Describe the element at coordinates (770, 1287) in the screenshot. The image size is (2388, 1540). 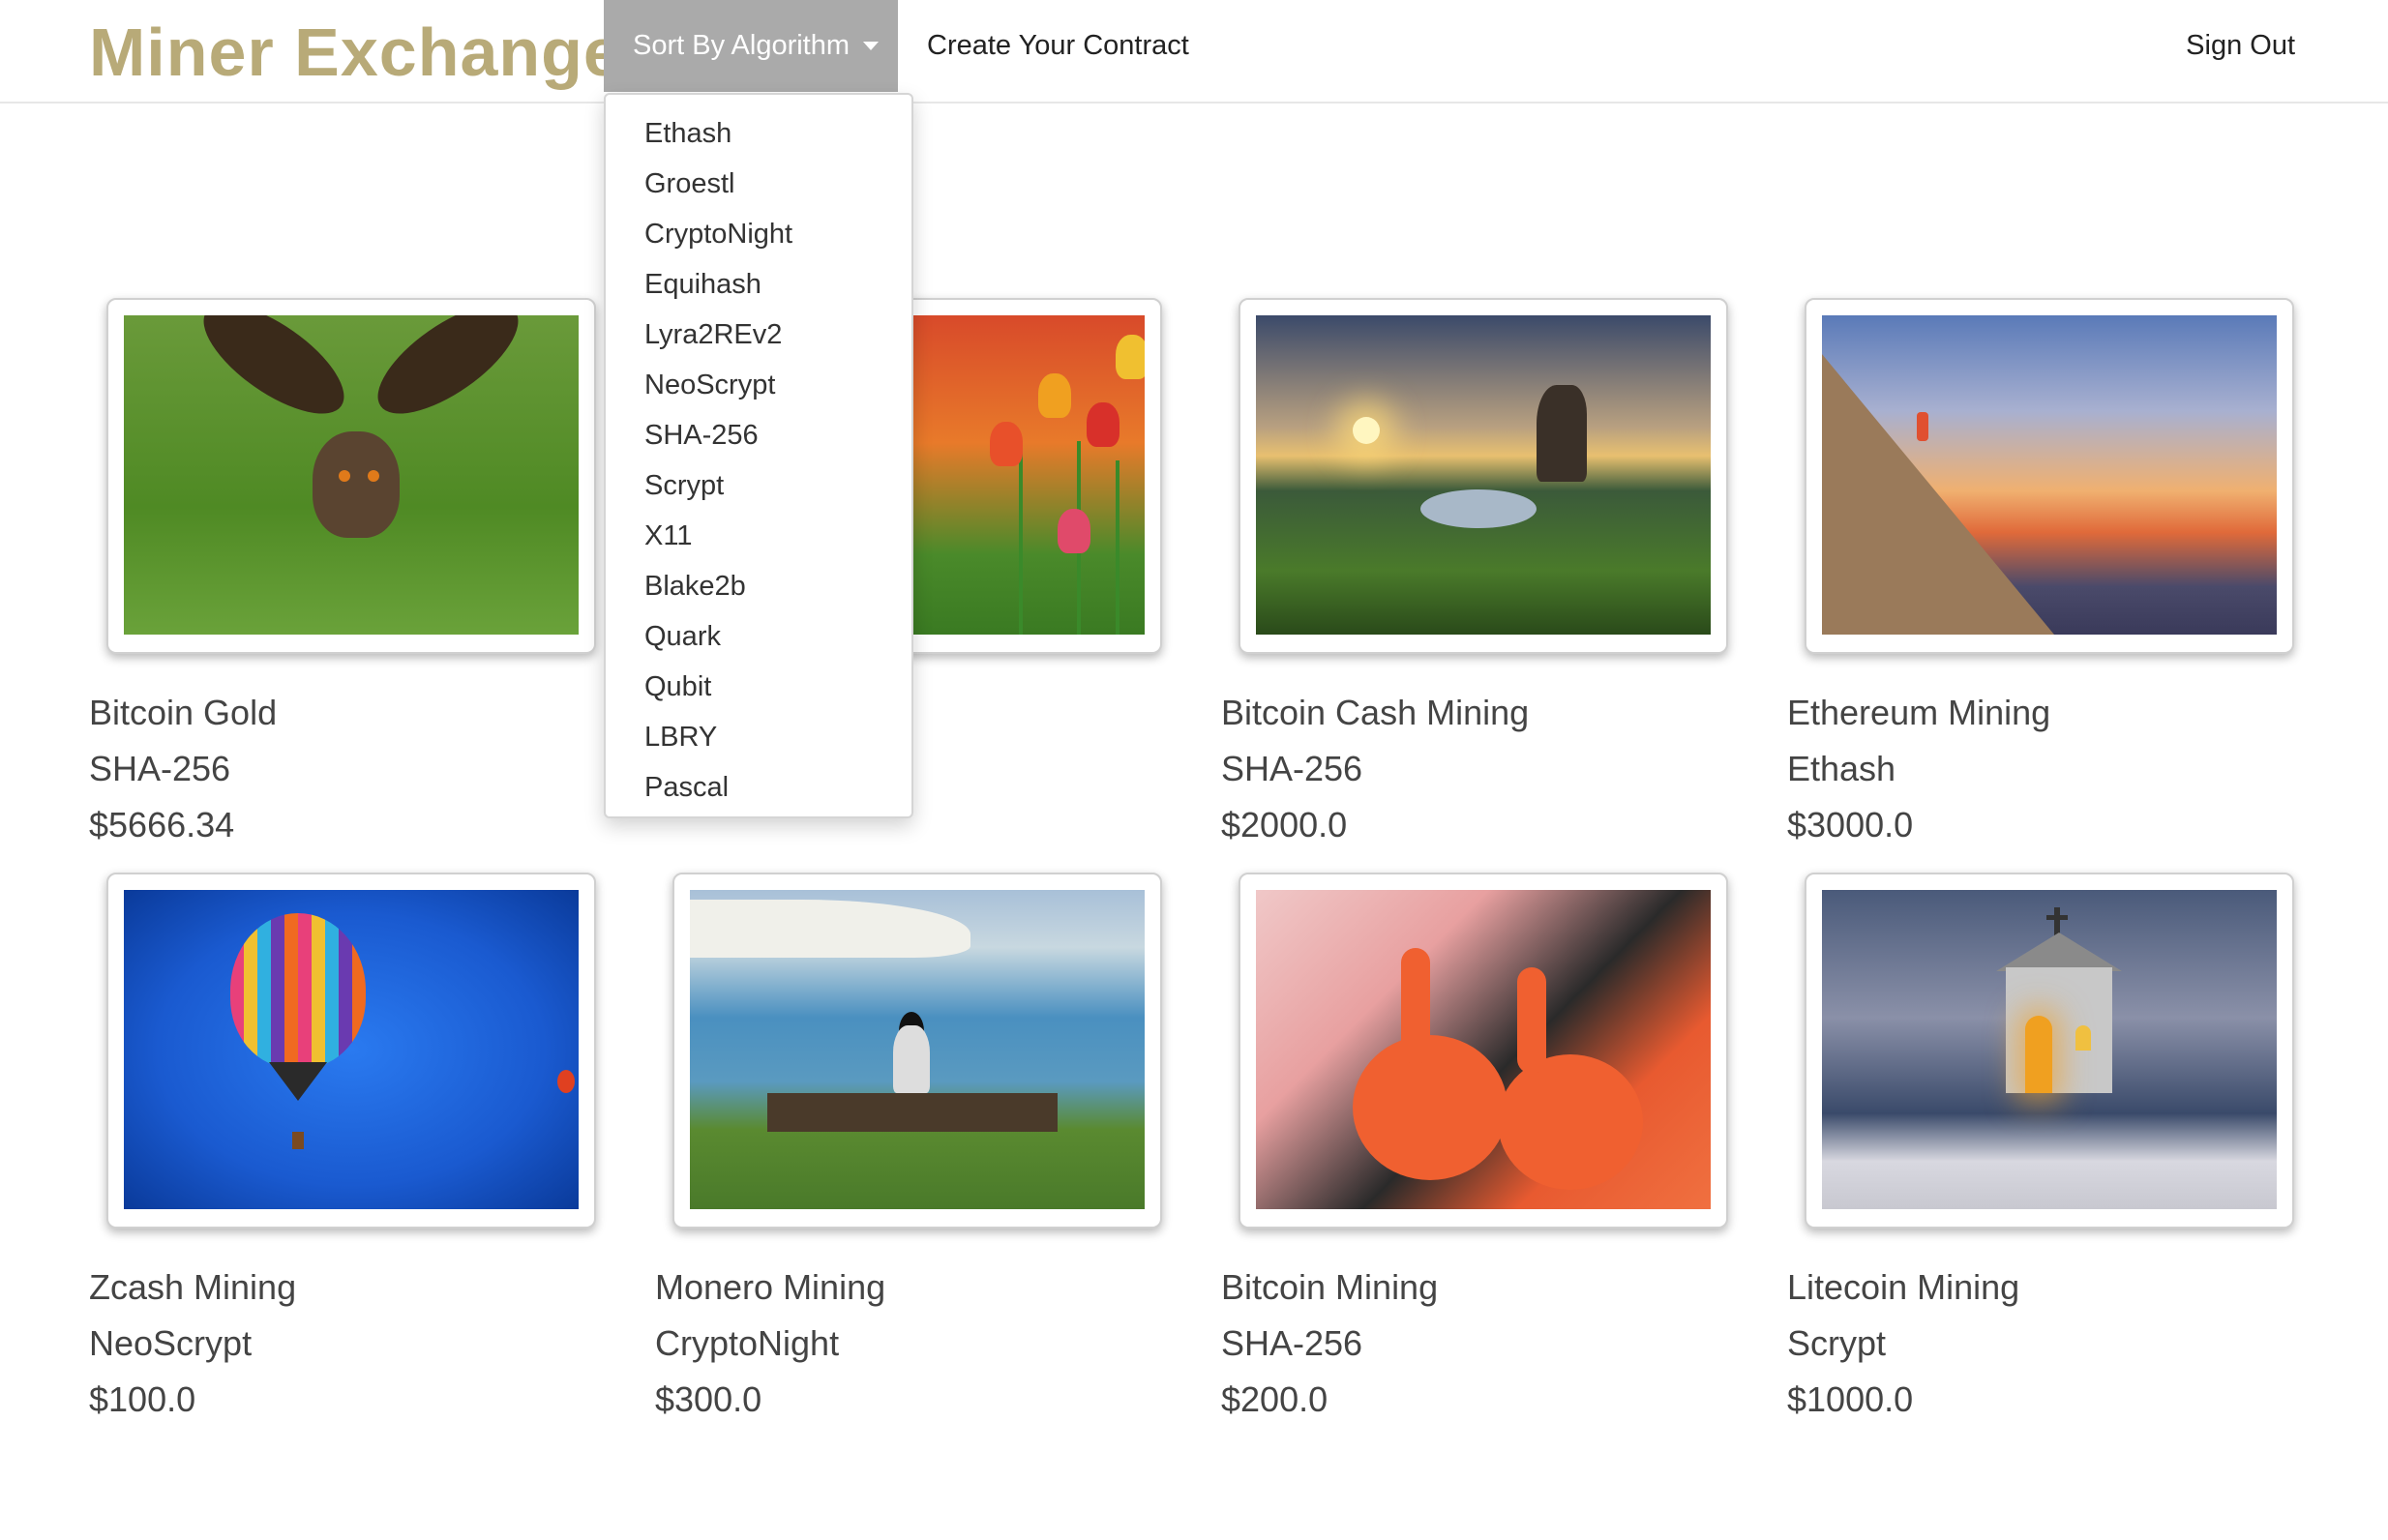
I see `contract-title: Monero Mining` at that location.